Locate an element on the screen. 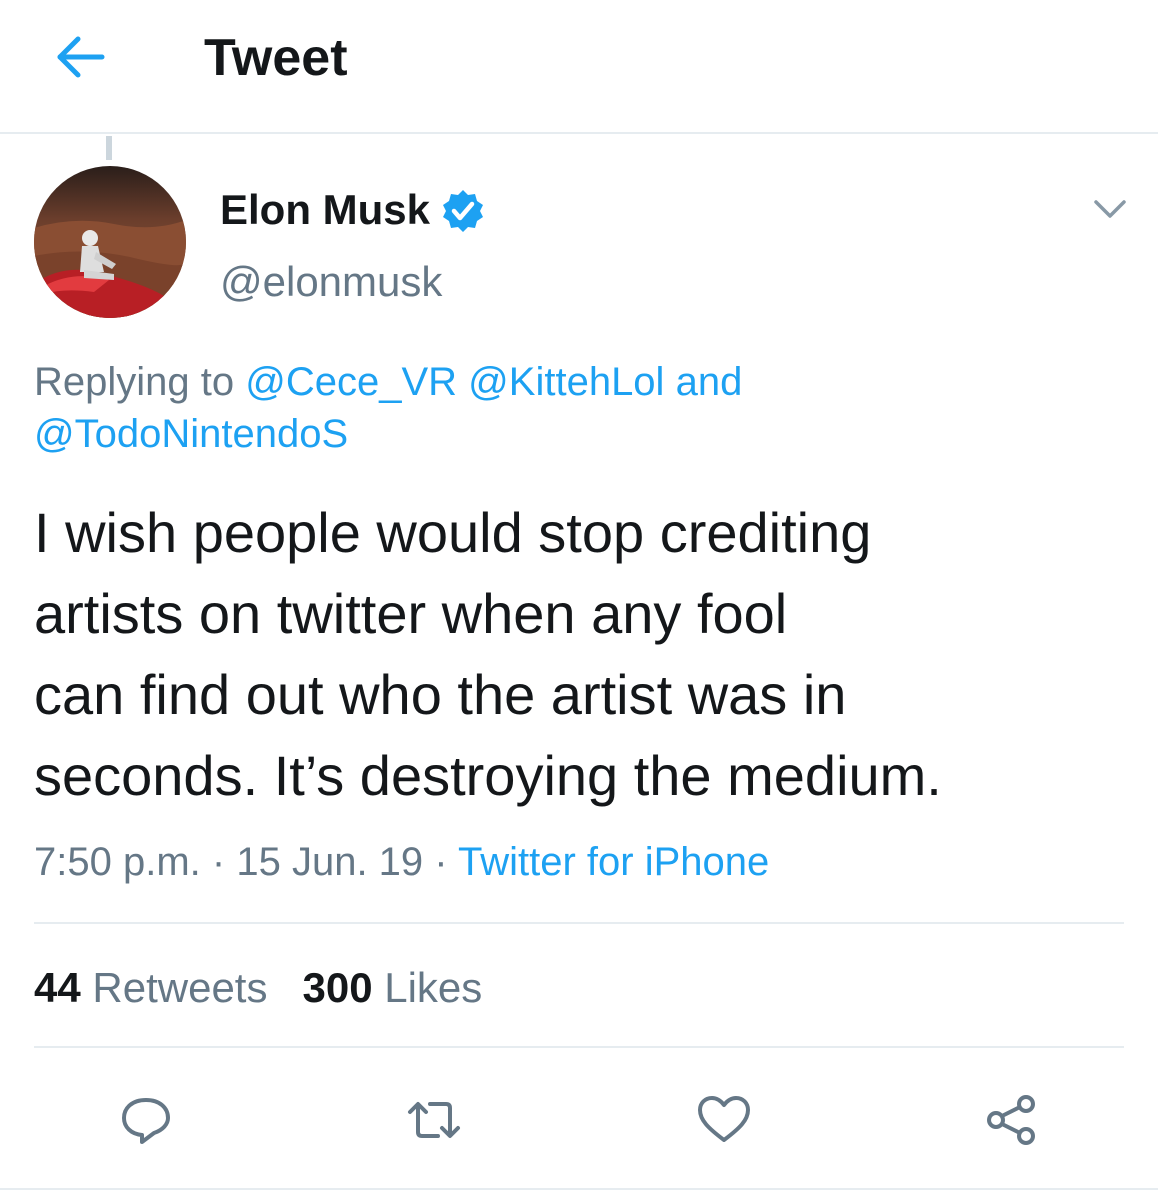 The image size is (1158, 1200). retweets-stat: 44 Retweets is located at coordinates (150, 987).